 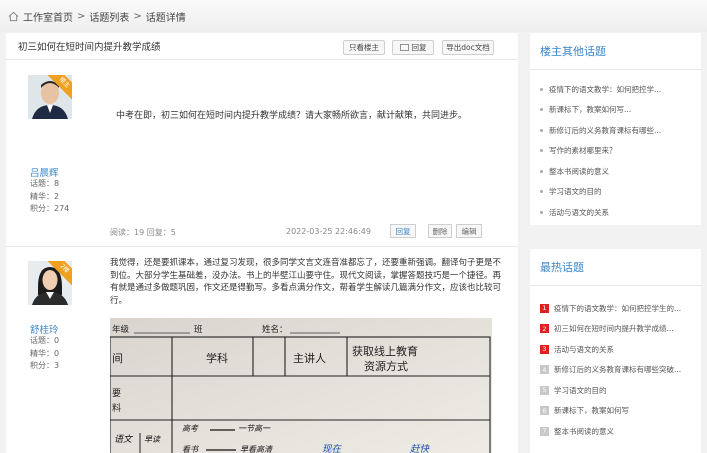 What do you see at coordinates (579, 212) in the screenshot?
I see `other-topic-label: 活动与语文的关系` at bounding box center [579, 212].